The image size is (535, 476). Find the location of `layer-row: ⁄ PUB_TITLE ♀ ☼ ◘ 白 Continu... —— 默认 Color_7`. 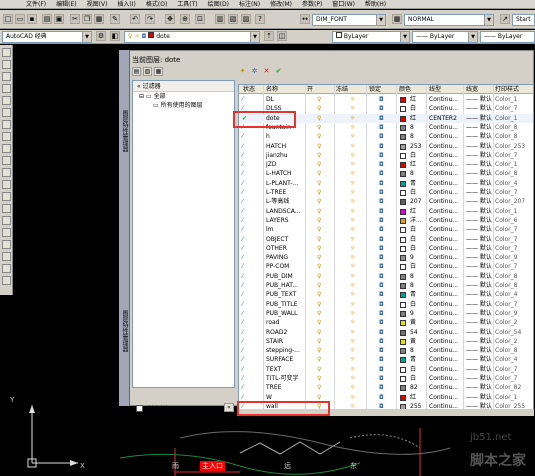

layer-row: ⁄ PUB_TITLE ♀ ☼ ◘ 白 Continu... —— 默认 Color_7 is located at coordinates (386, 304).